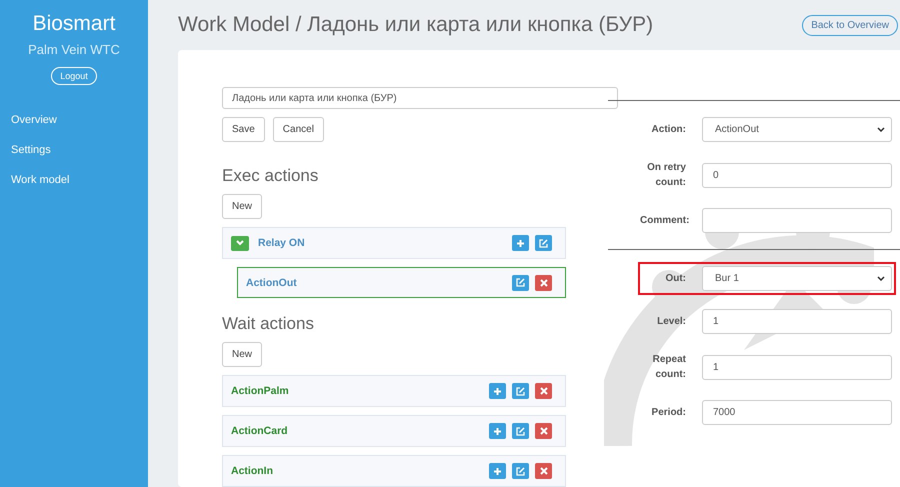  Describe the element at coordinates (298, 129) in the screenshot. I see `cancel-button: Cancel` at that location.